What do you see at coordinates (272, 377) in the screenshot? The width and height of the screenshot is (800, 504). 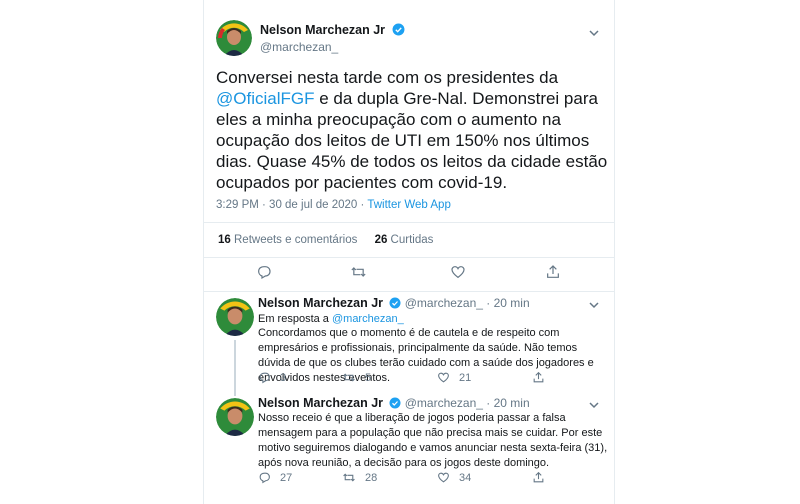 I see `reply-button: 3` at bounding box center [272, 377].